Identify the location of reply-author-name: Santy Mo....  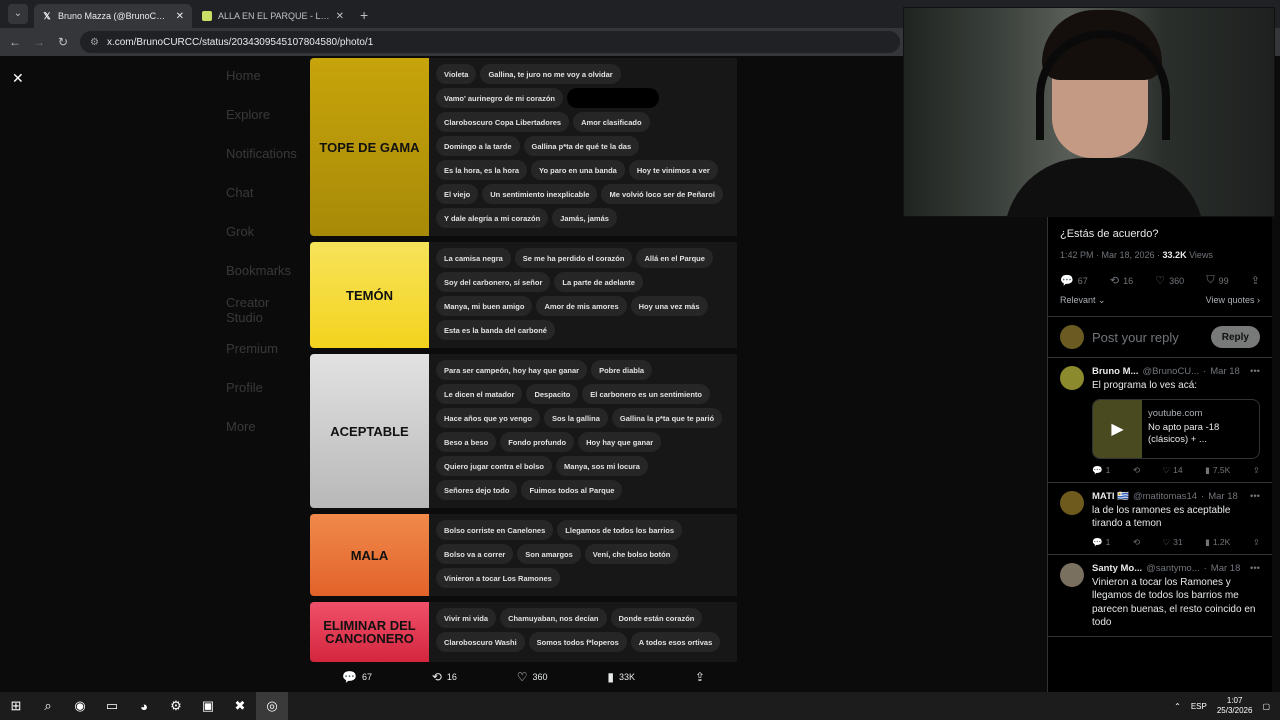
(1117, 568).